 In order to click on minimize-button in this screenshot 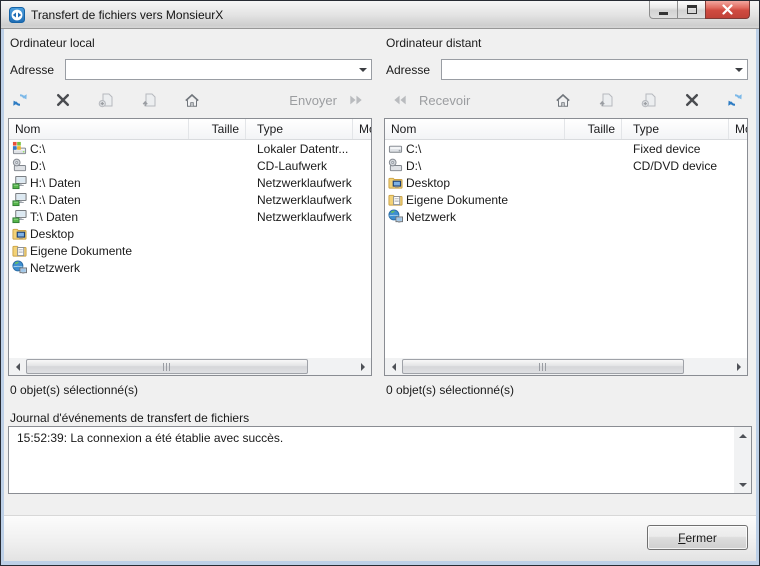, I will do `click(663, 10)`.